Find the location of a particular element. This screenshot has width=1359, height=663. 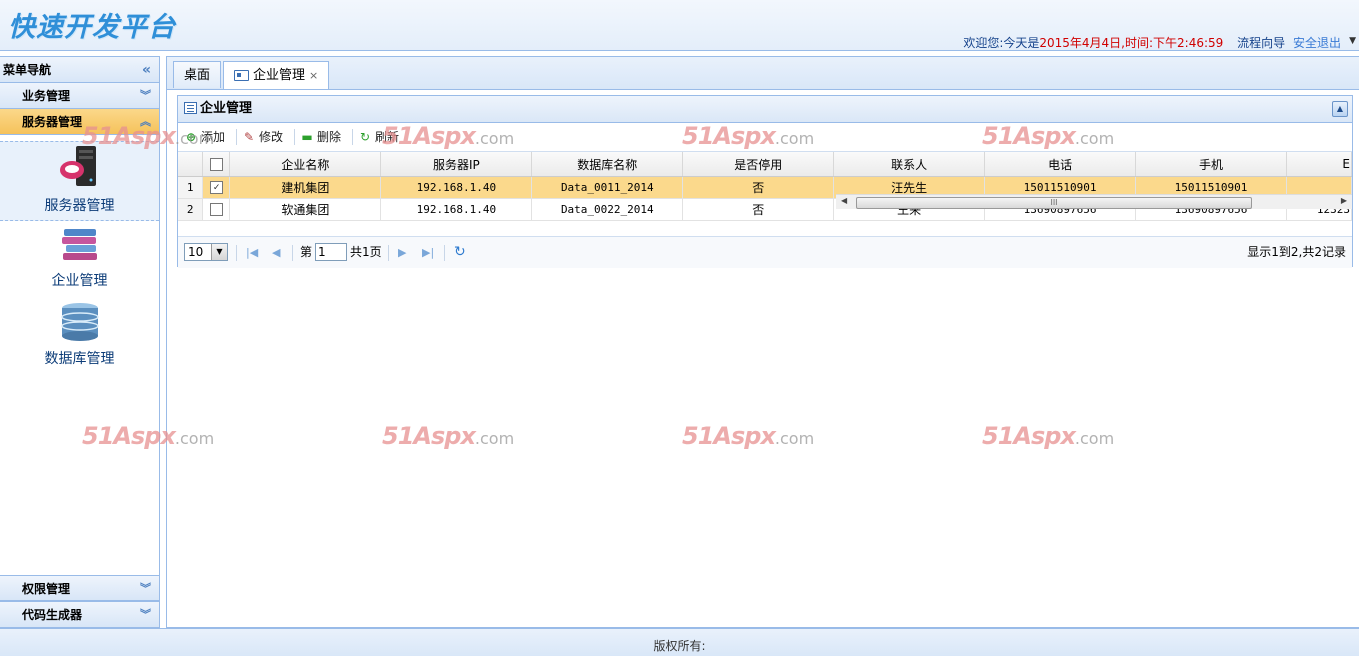

select-all-header is located at coordinates (216, 164).